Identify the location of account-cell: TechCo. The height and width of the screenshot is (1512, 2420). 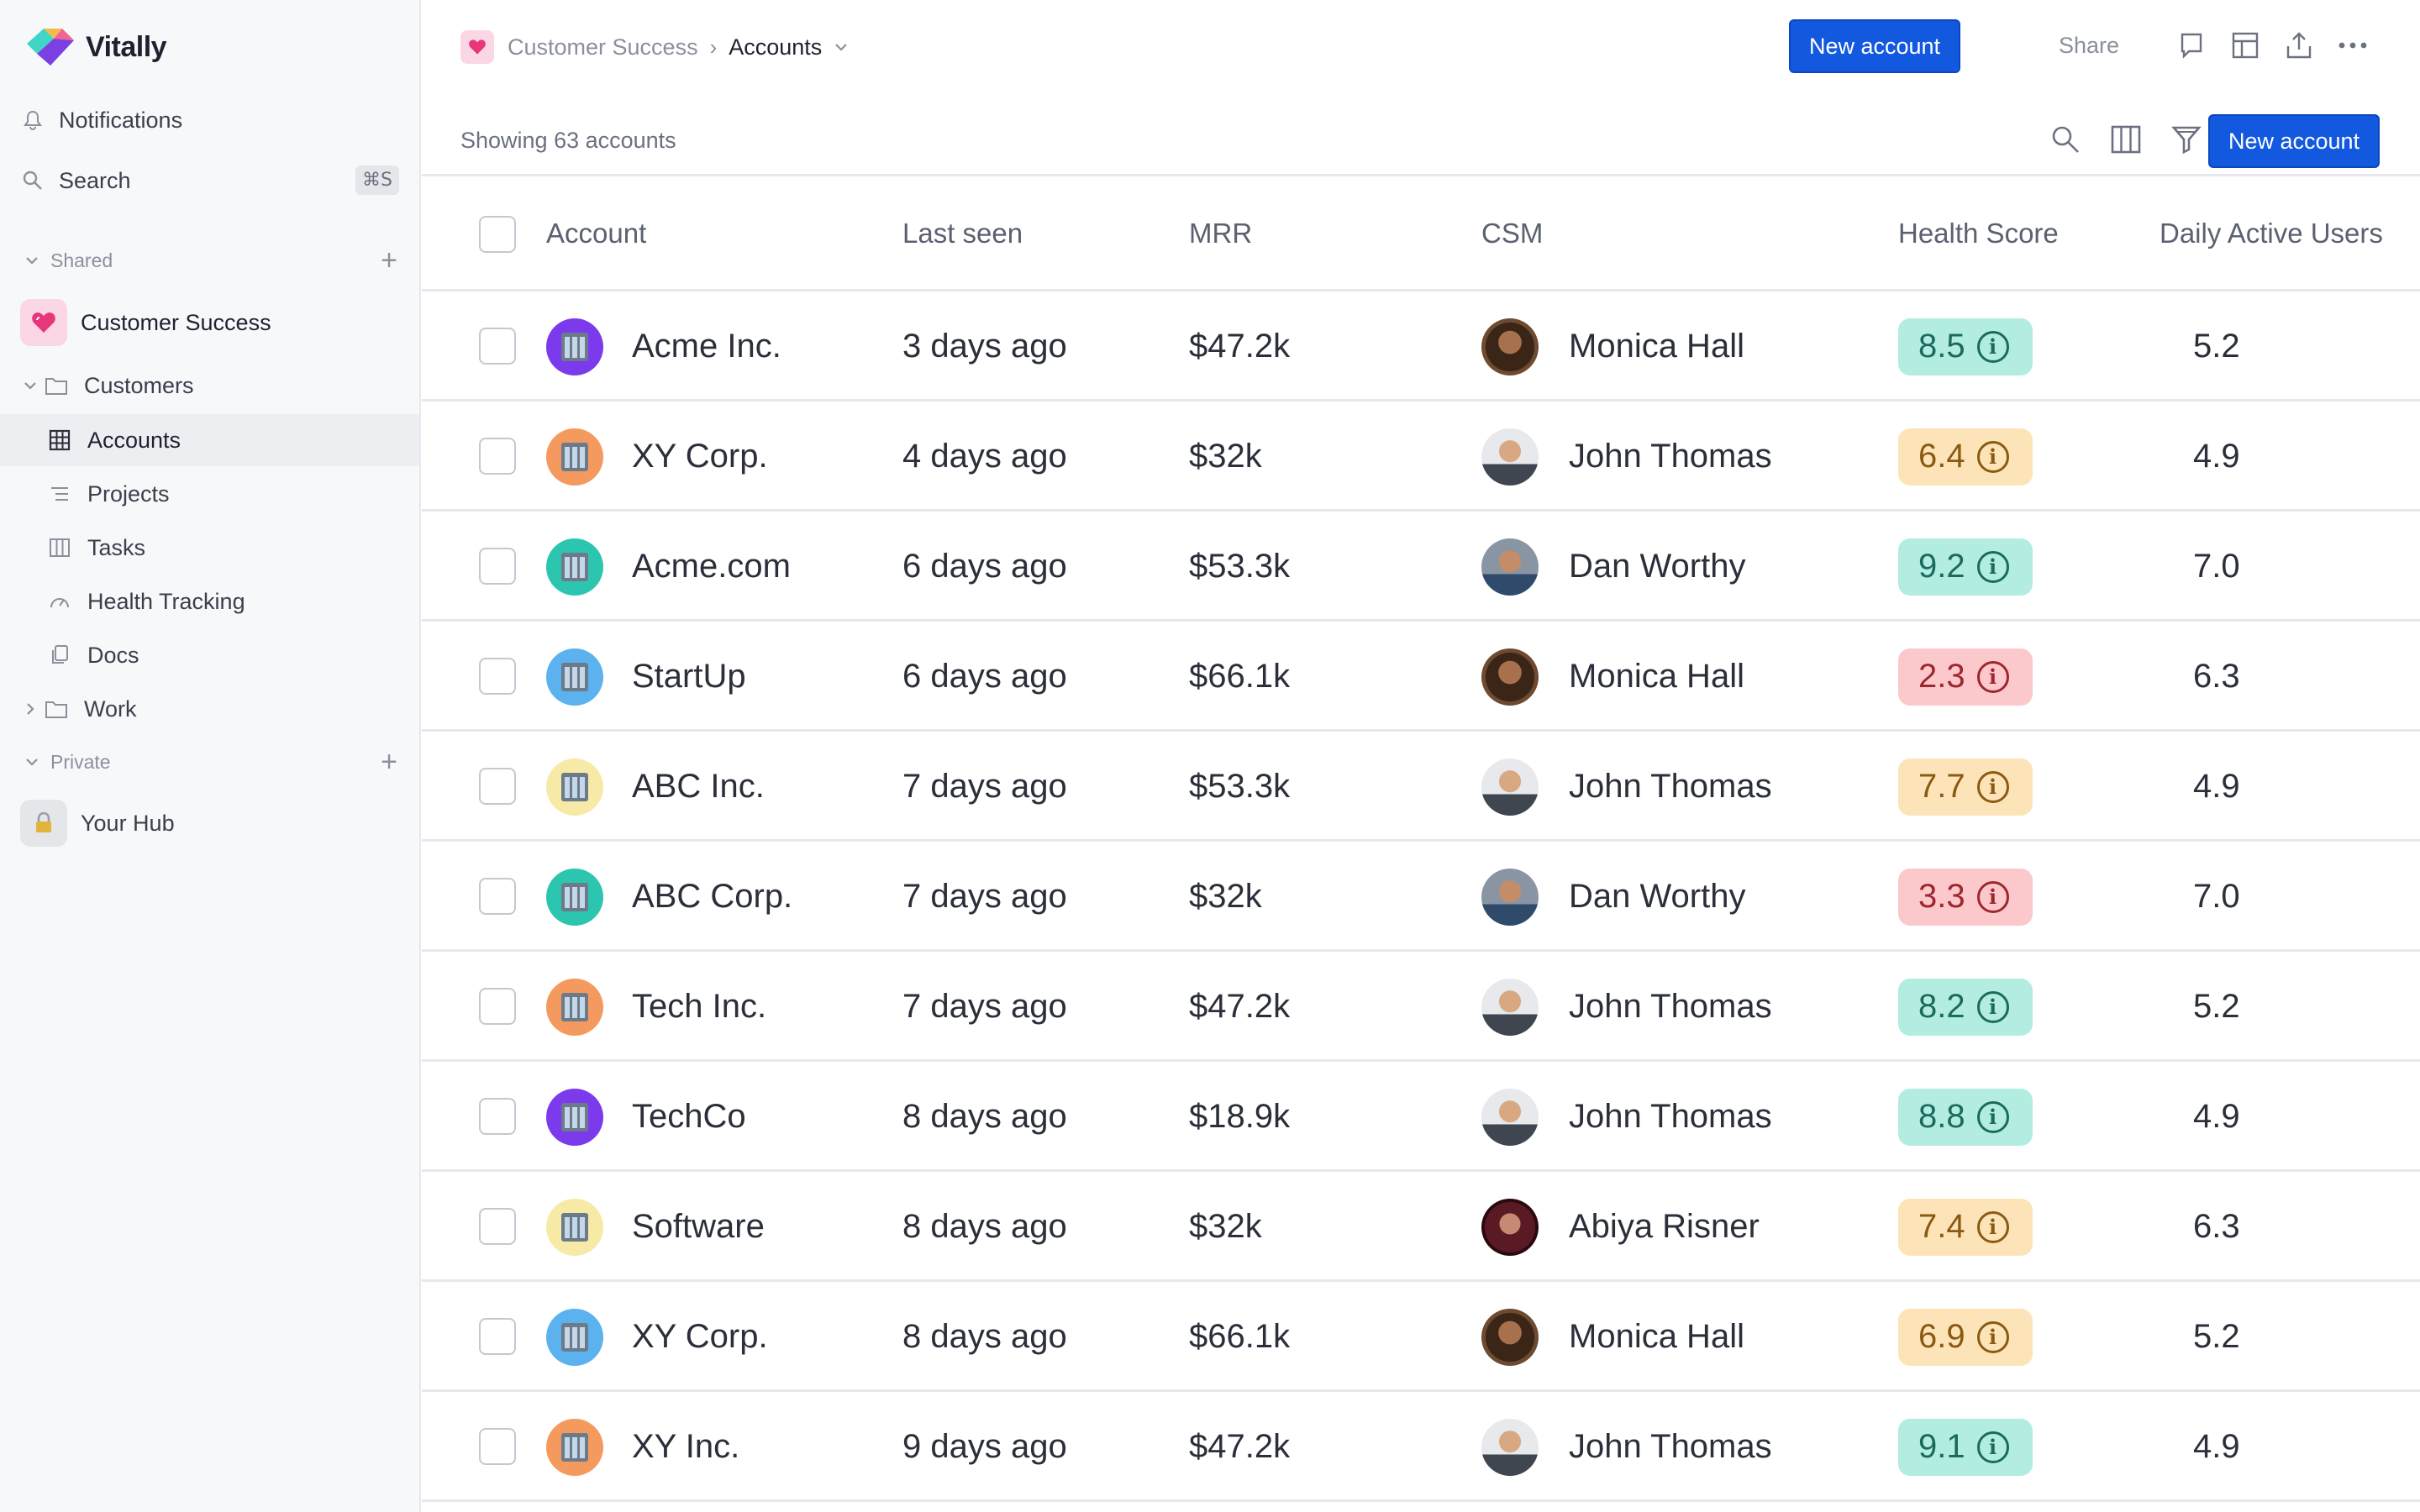
(646, 1117).